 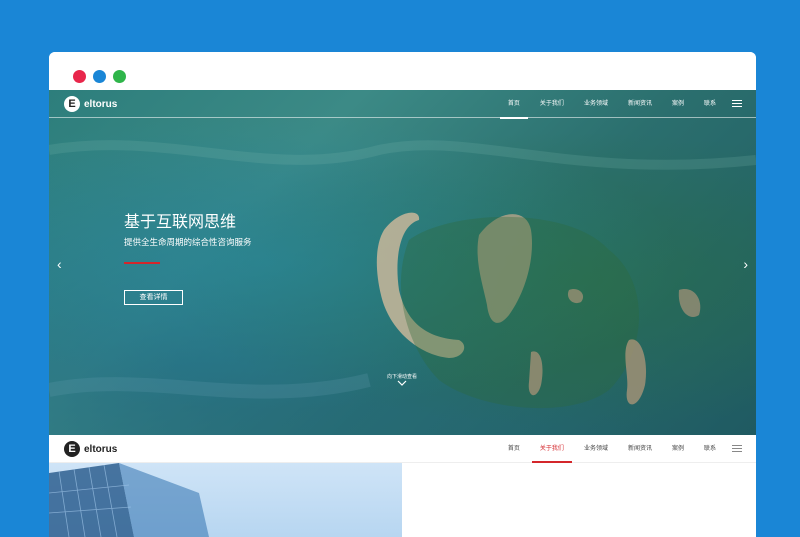 I want to click on hero-title: 基于互联网思维, so click(x=180, y=222).